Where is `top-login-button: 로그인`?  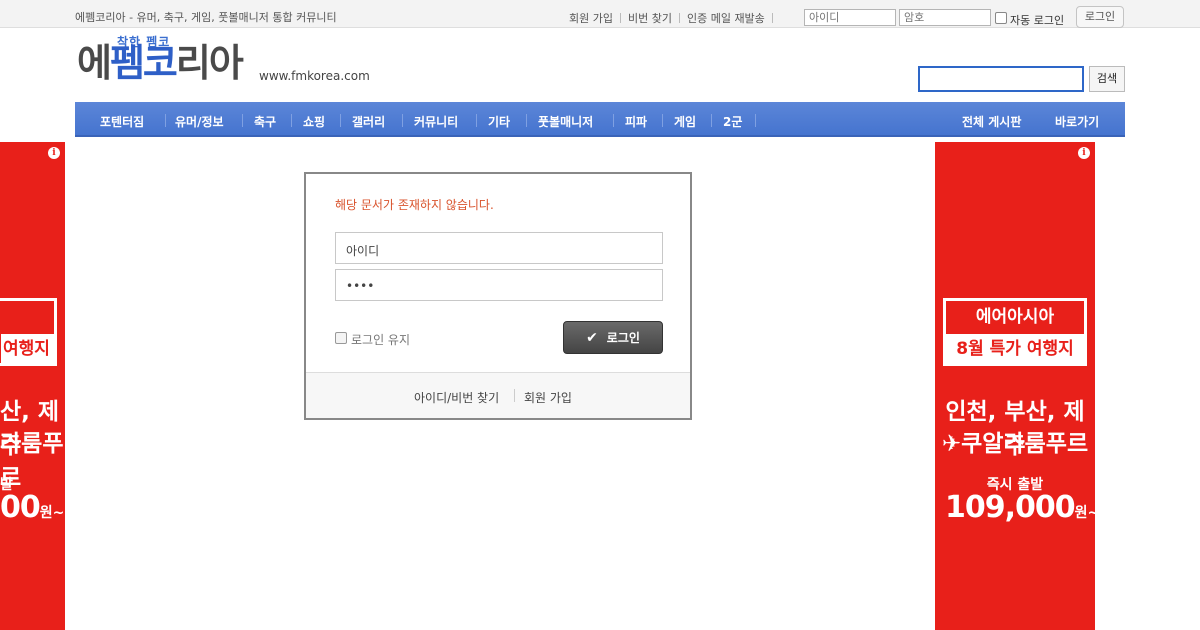 top-login-button: 로그인 is located at coordinates (1100, 17).